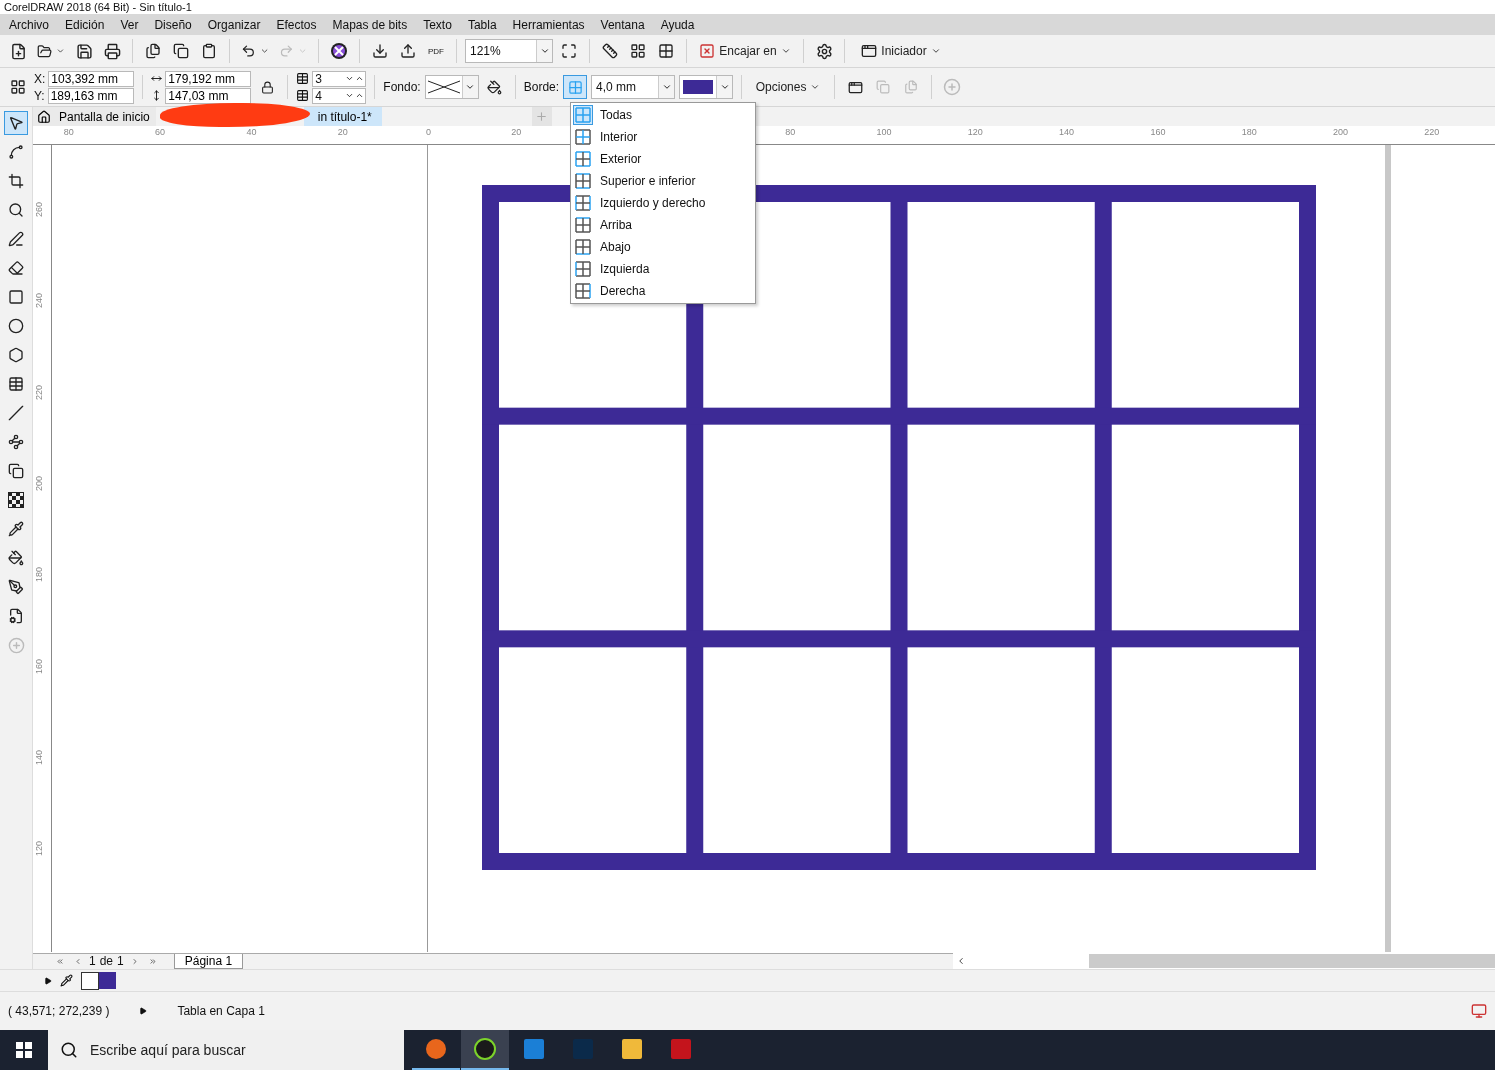  Describe the element at coordinates (208, 95) in the screenshot. I see `height-field: 147,03 mm` at that location.